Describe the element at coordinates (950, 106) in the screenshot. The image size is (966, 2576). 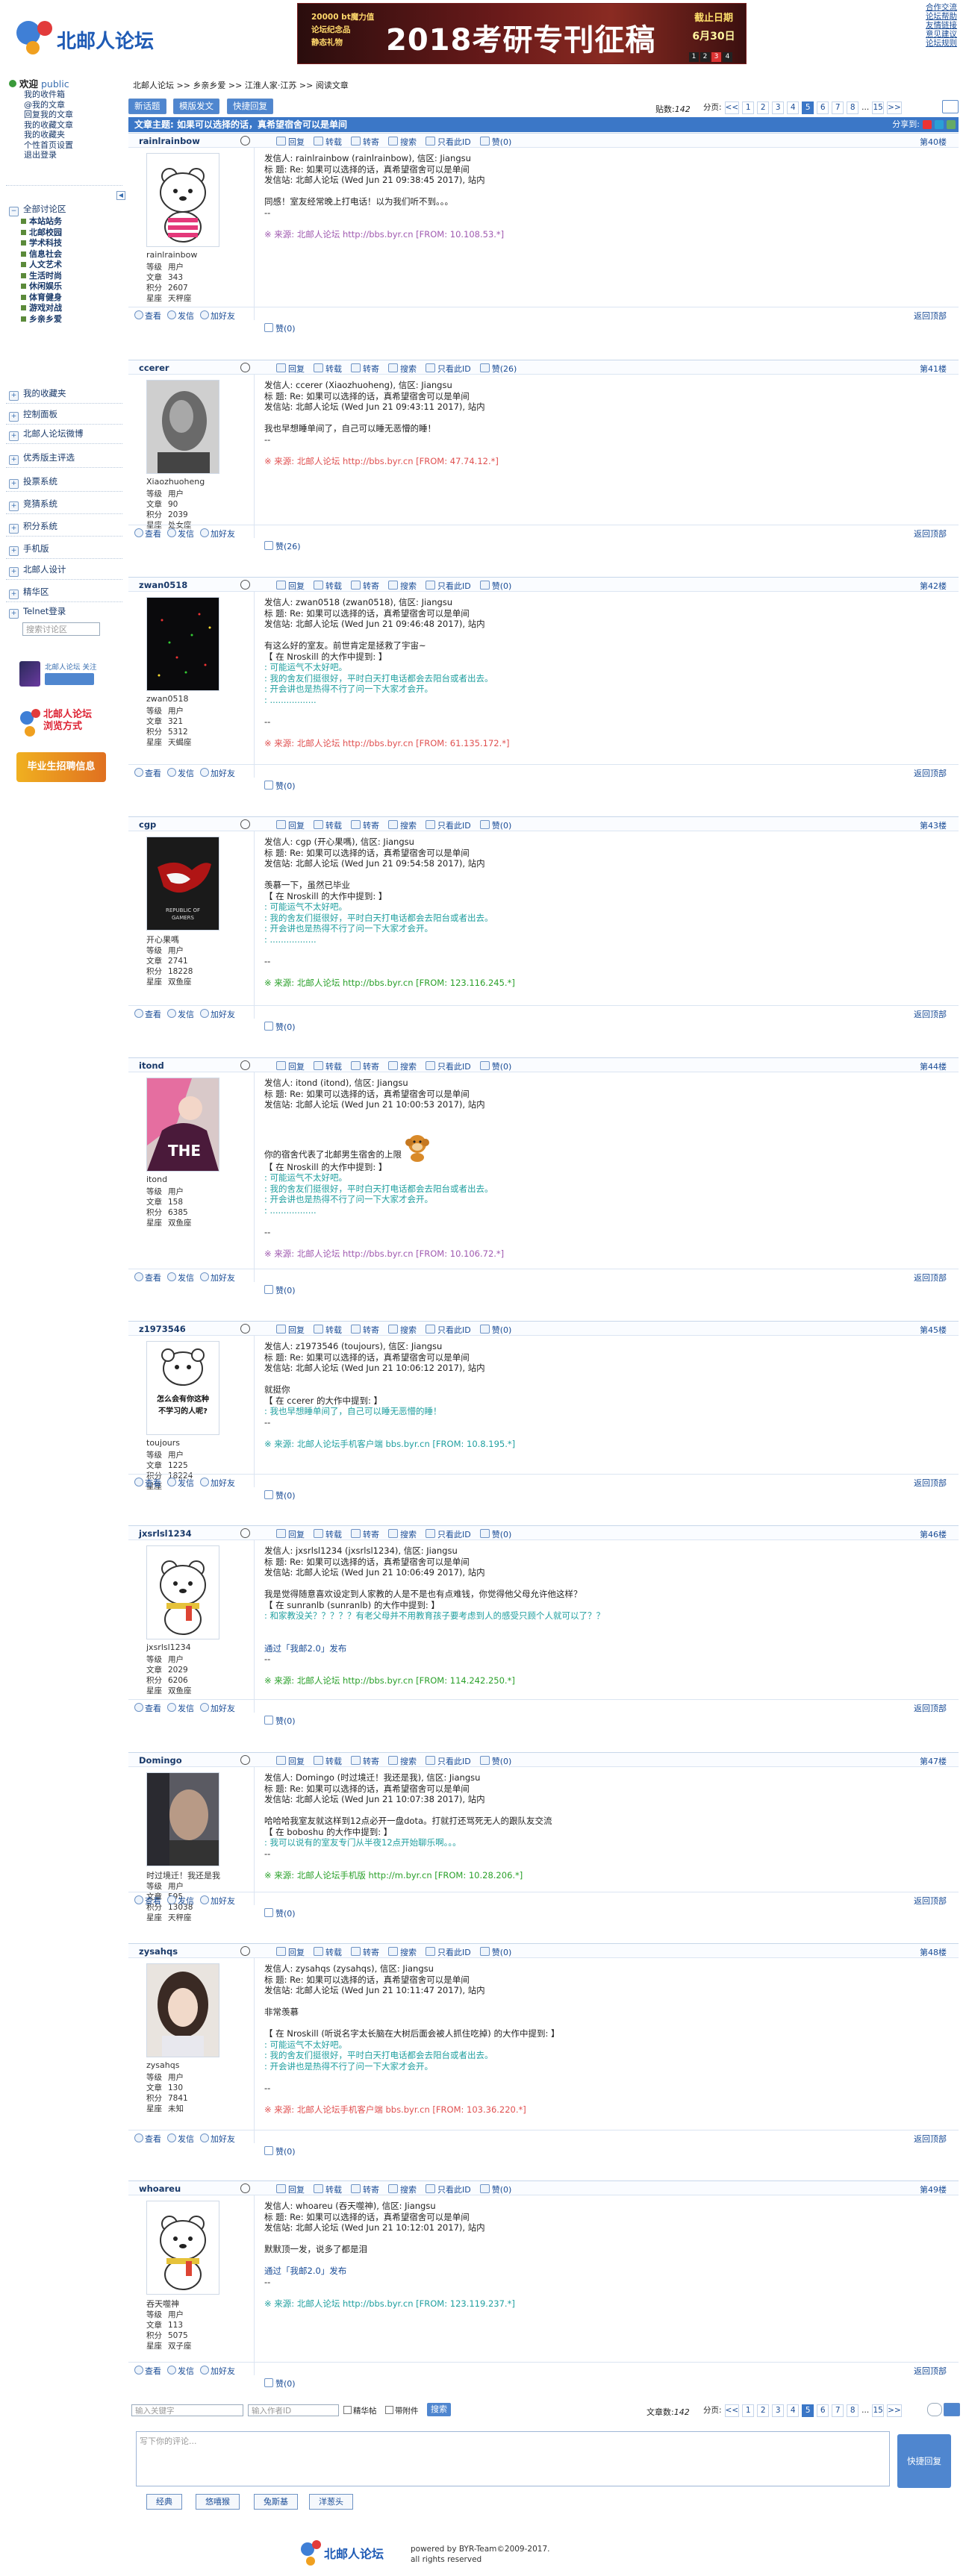
I see `pager-go-button` at that location.